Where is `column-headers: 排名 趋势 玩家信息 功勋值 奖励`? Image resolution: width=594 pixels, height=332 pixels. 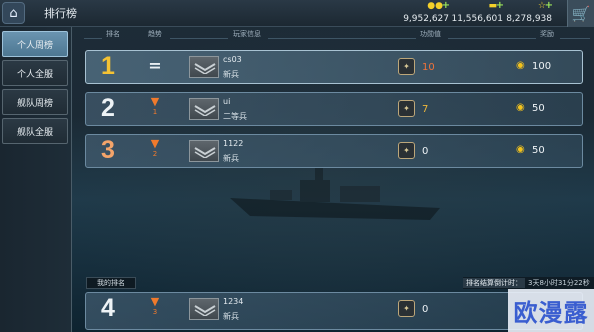 column-headers: 排名 趋势 玩家信息 功勋值 奖励 is located at coordinates (333, 34).